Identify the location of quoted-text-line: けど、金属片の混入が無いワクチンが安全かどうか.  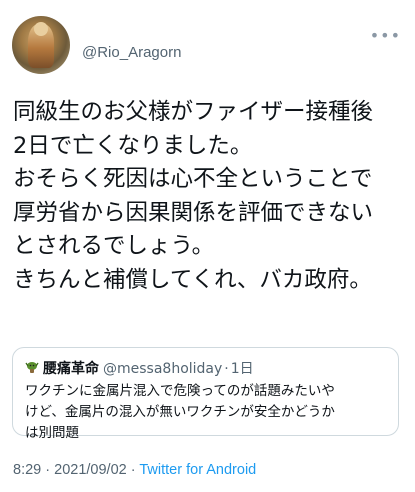
(180, 412).